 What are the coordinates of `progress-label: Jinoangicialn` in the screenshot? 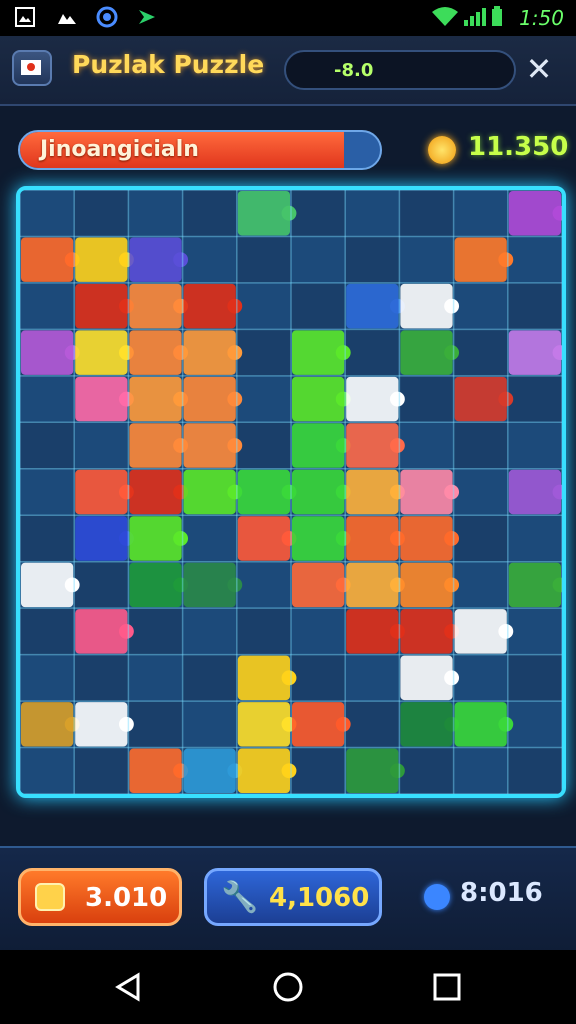 It's located at (119, 149).